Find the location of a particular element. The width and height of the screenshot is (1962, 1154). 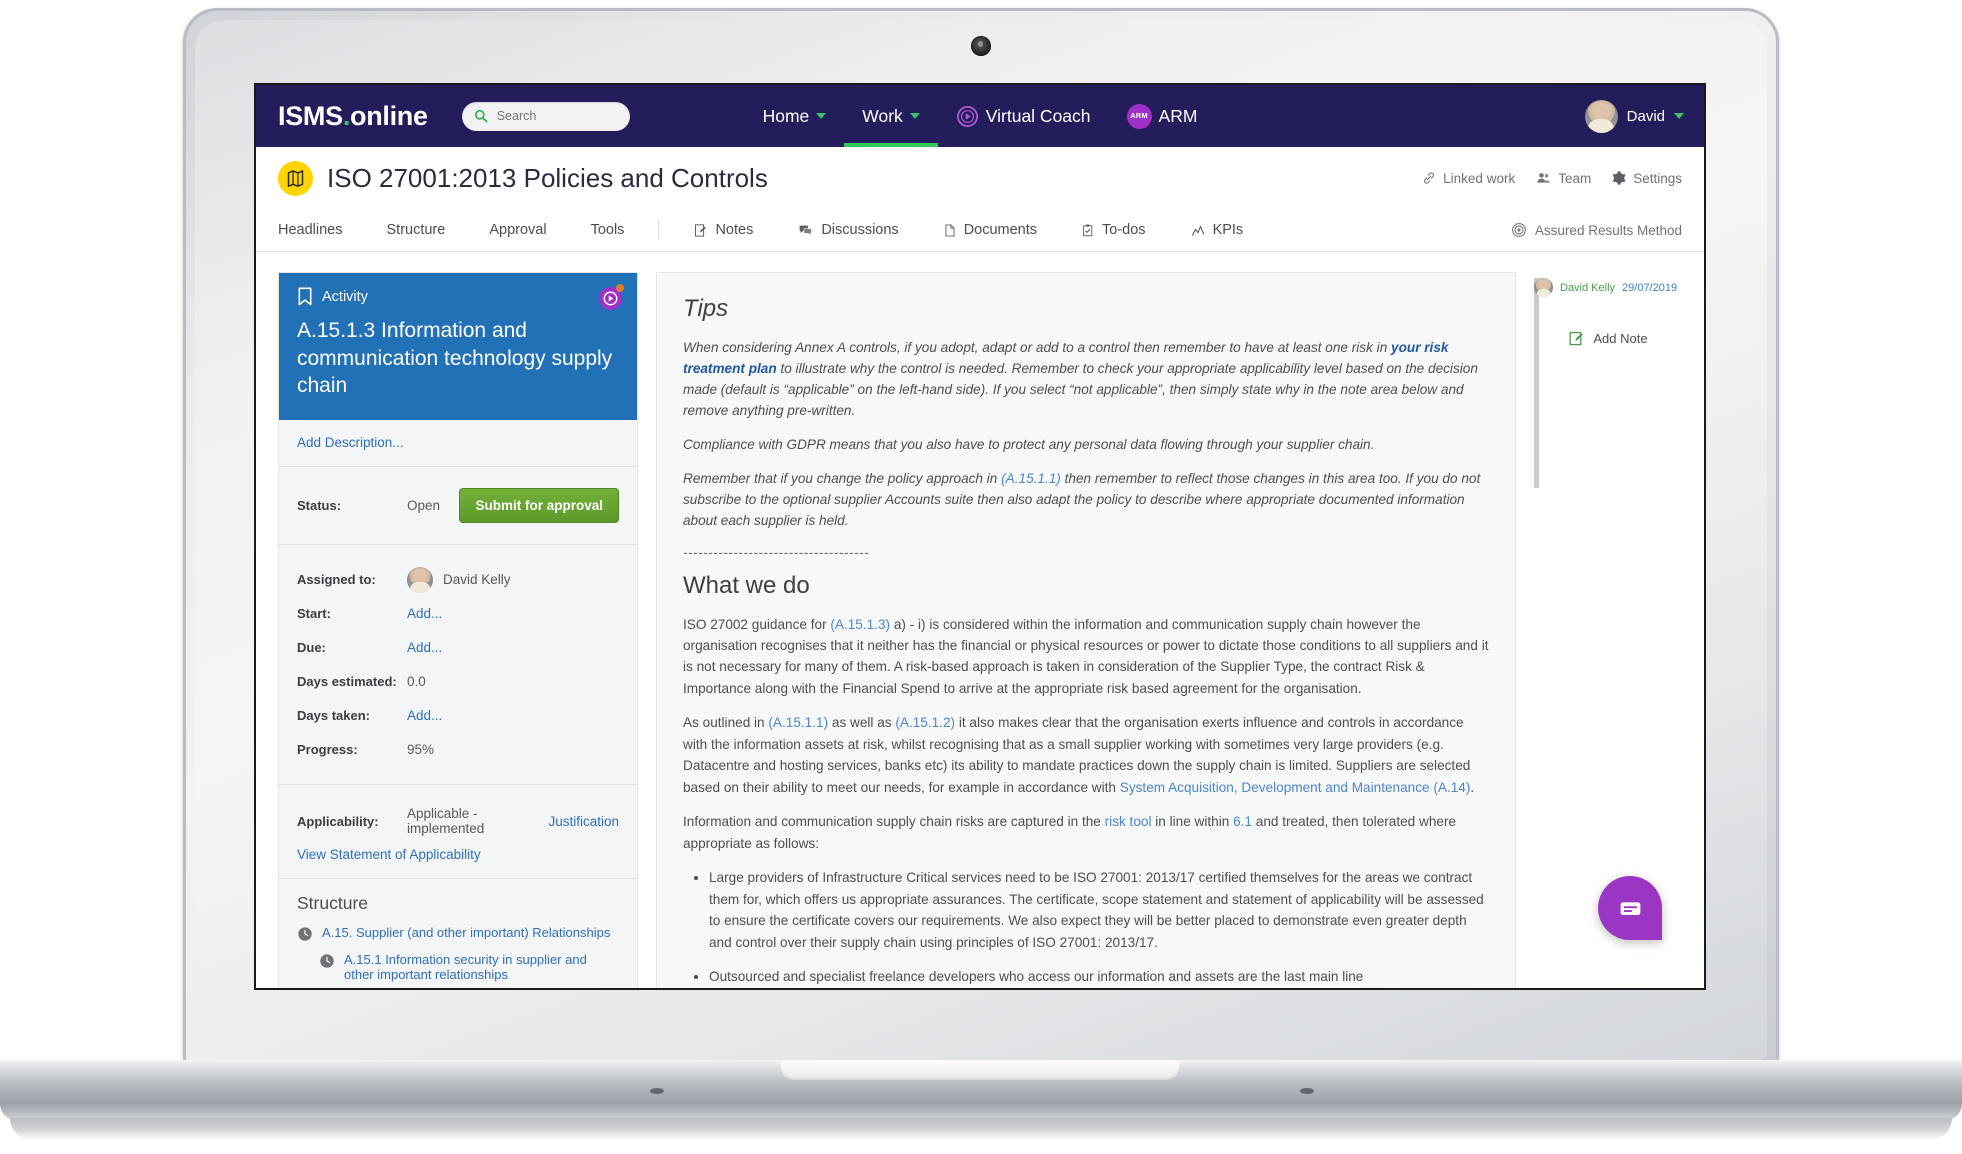

linked-work-button: Linked work is located at coordinates (1468, 178).